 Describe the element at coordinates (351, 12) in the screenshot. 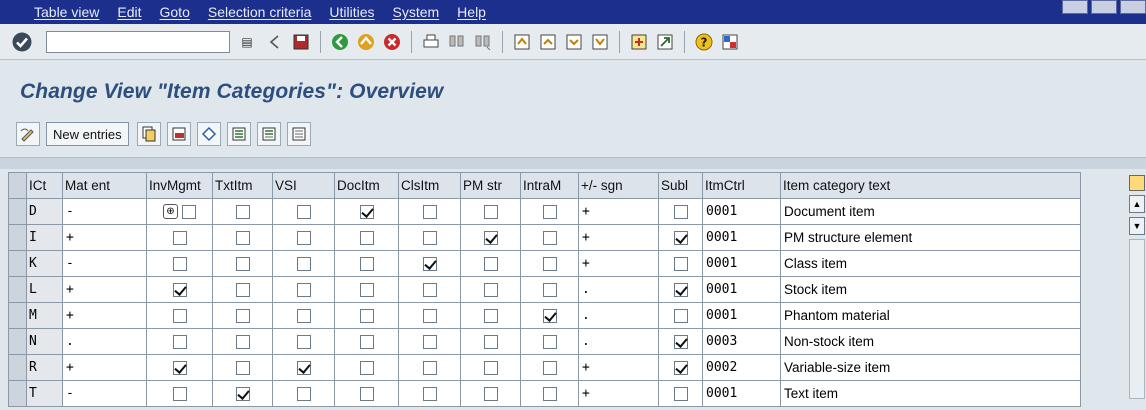

I see `menu-item-utilities: Utilities` at that location.